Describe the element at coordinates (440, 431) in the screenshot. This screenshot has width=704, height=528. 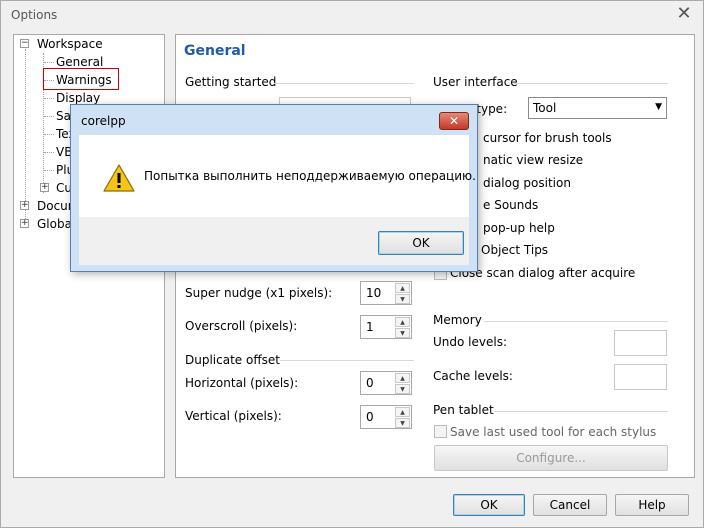
I see `save-last-tool-checkbox` at that location.